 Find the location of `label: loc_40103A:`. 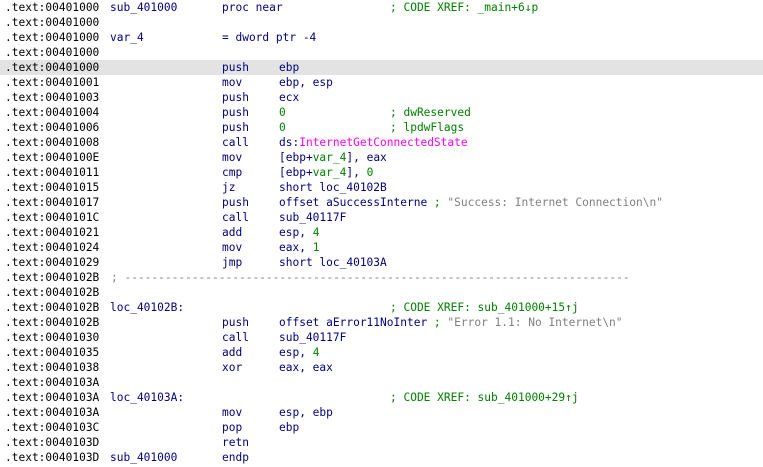

label: loc_40103A: is located at coordinates (147, 397).